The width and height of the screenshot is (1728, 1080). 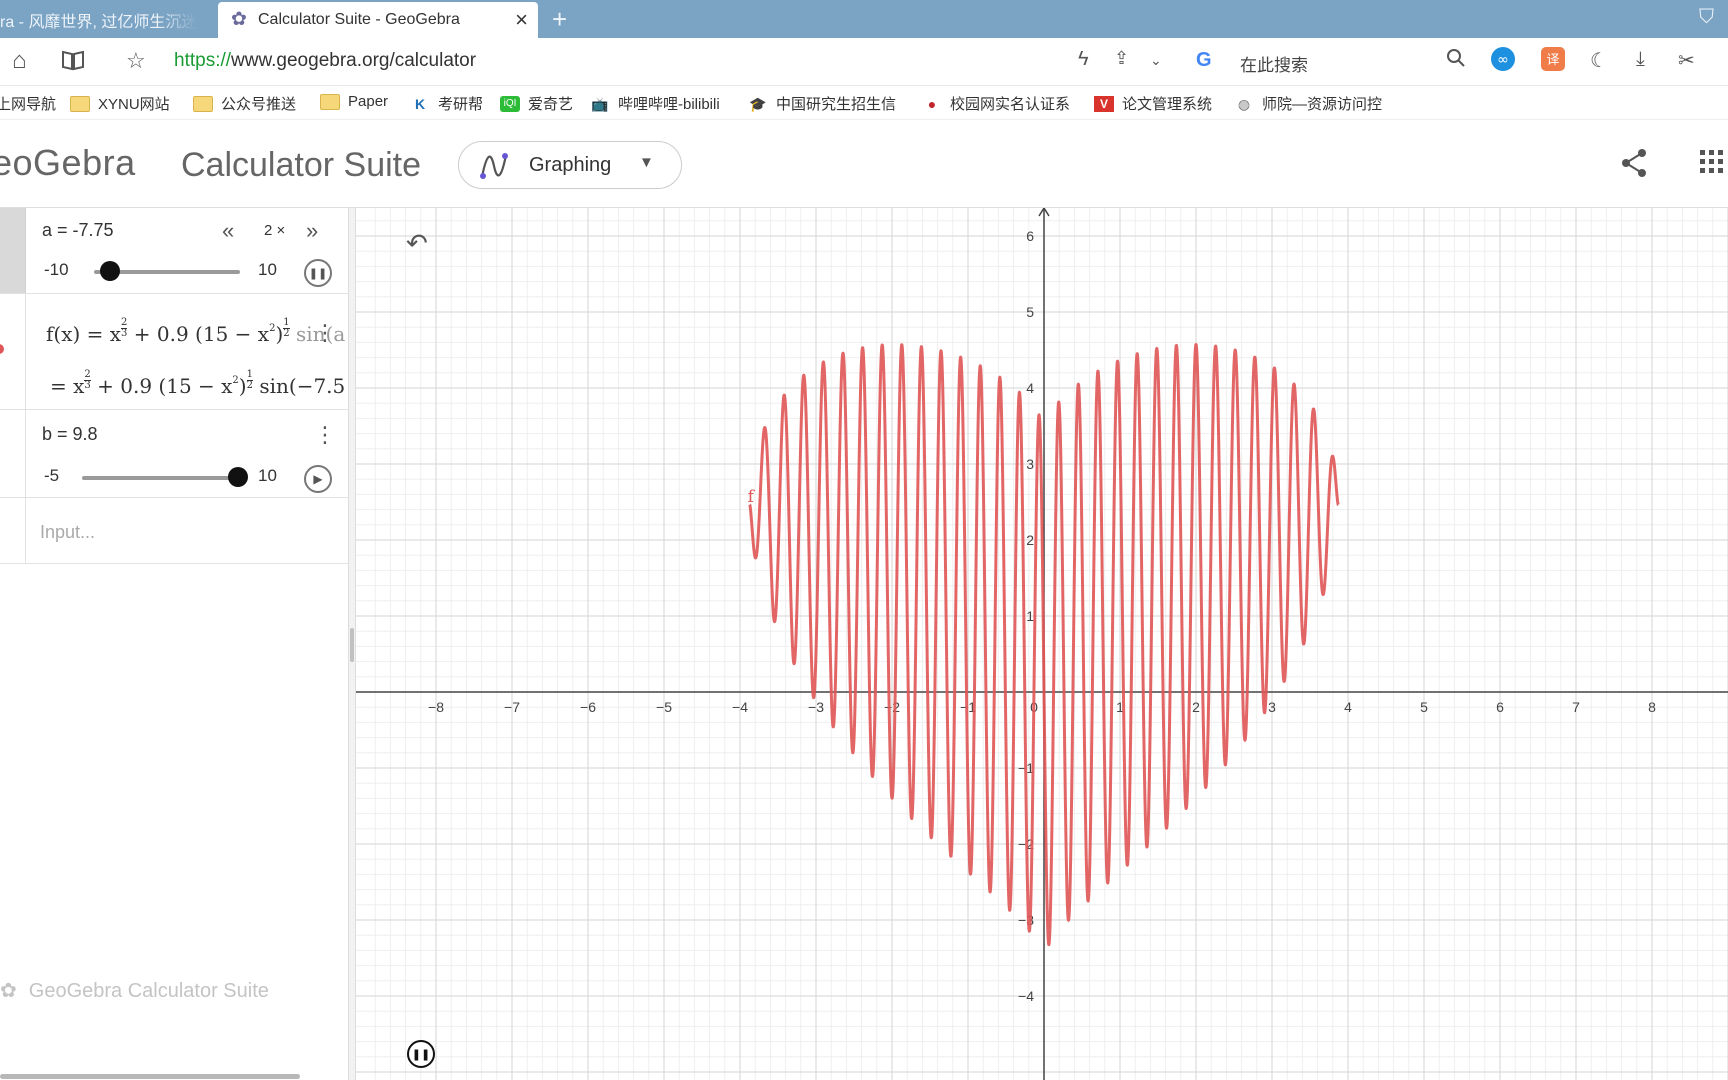 What do you see at coordinates (1153, 103) in the screenshot?
I see `bookmark-item: V 论文管理系统` at bounding box center [1153, 103].